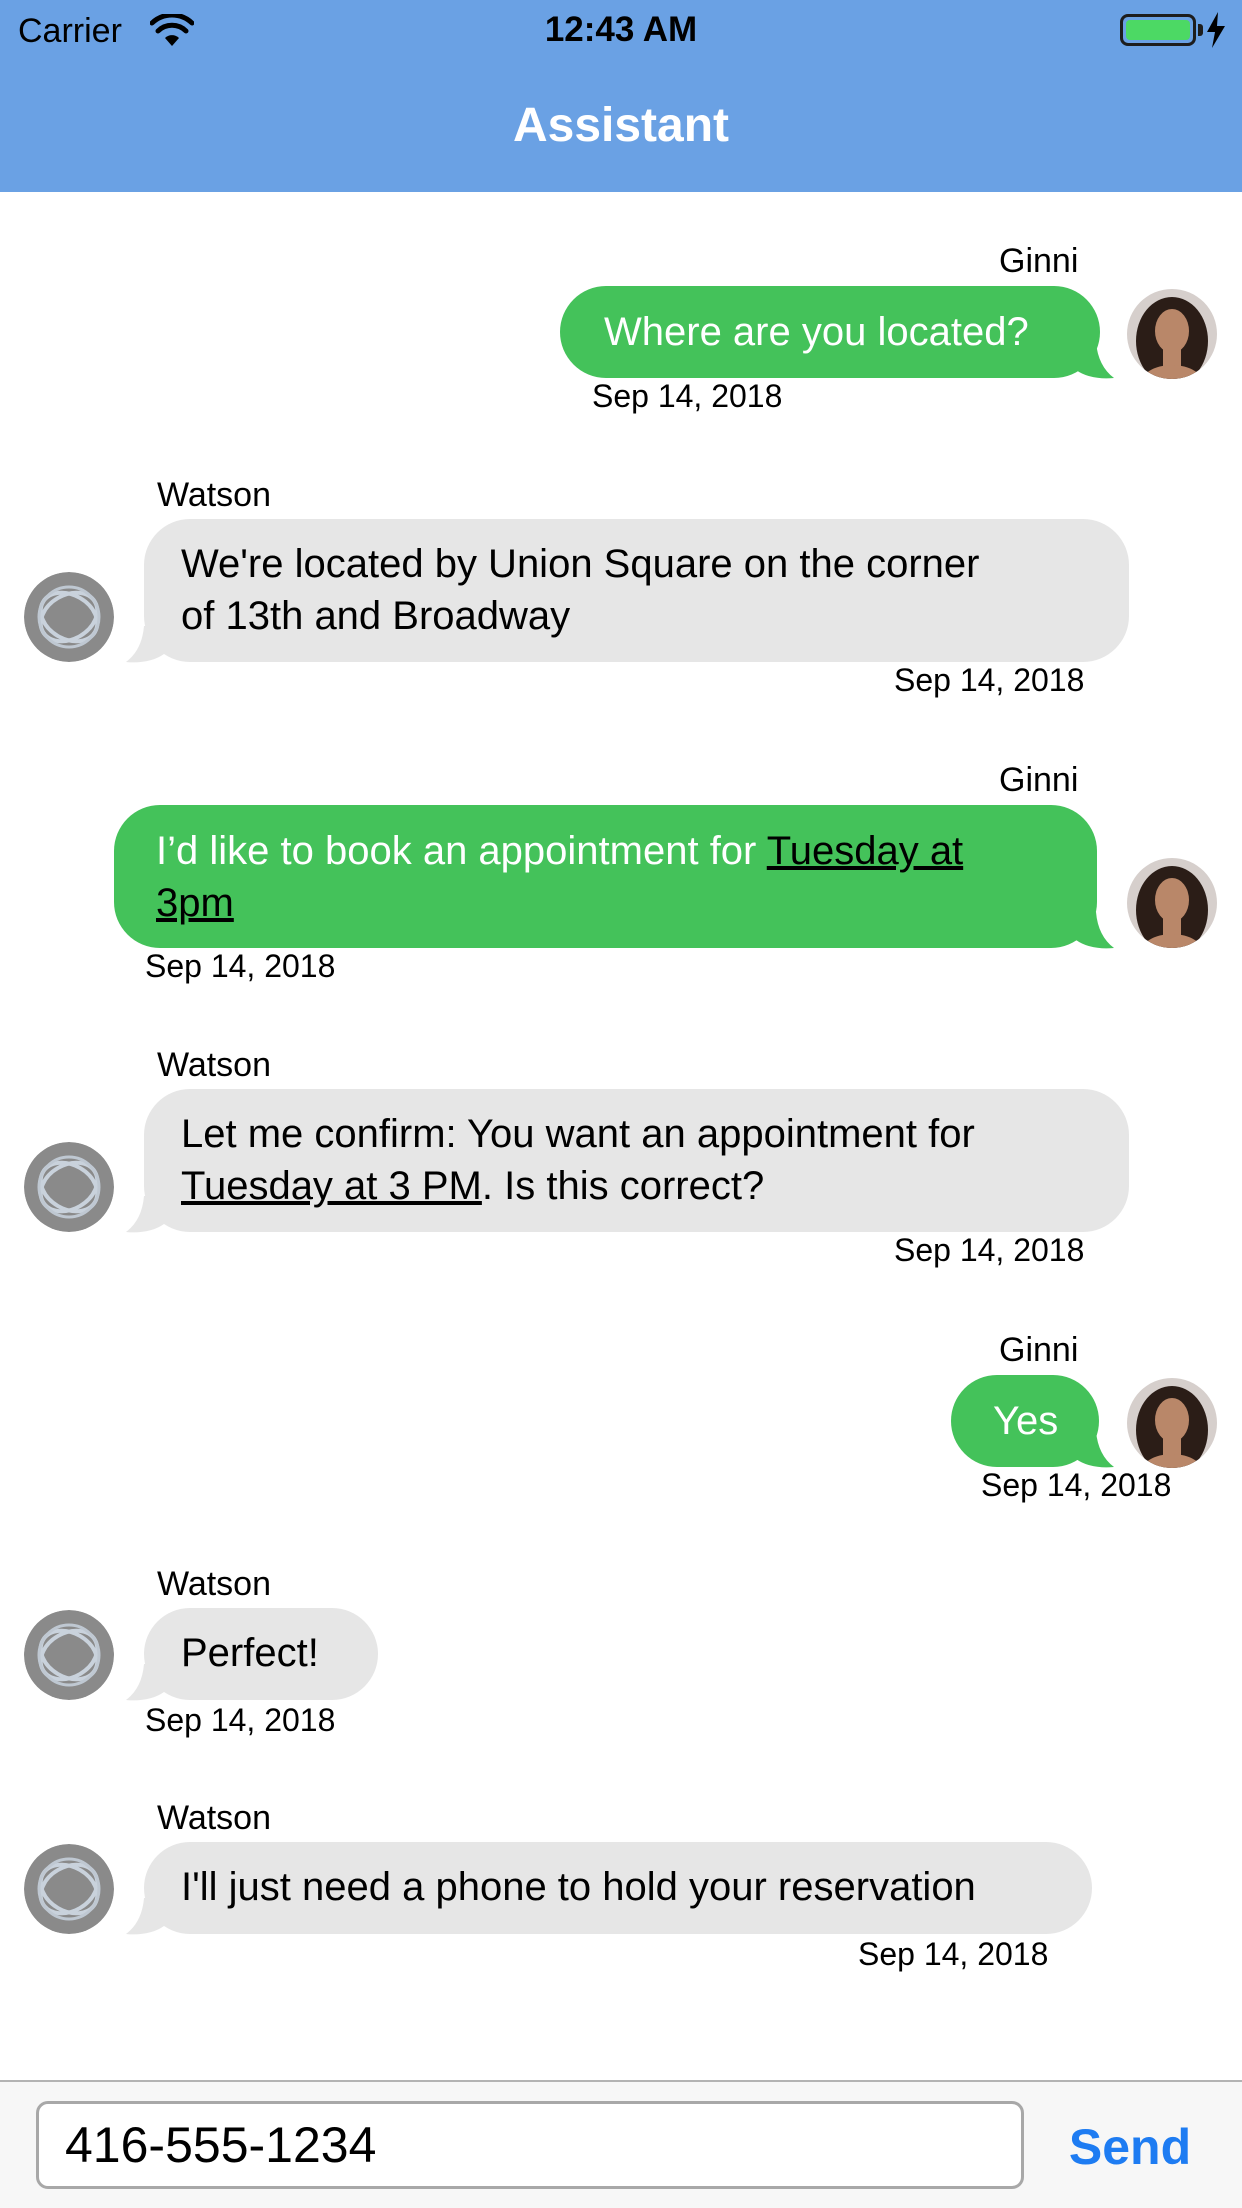  I want to click on charging-bolt-icon, so click(1216, 30).